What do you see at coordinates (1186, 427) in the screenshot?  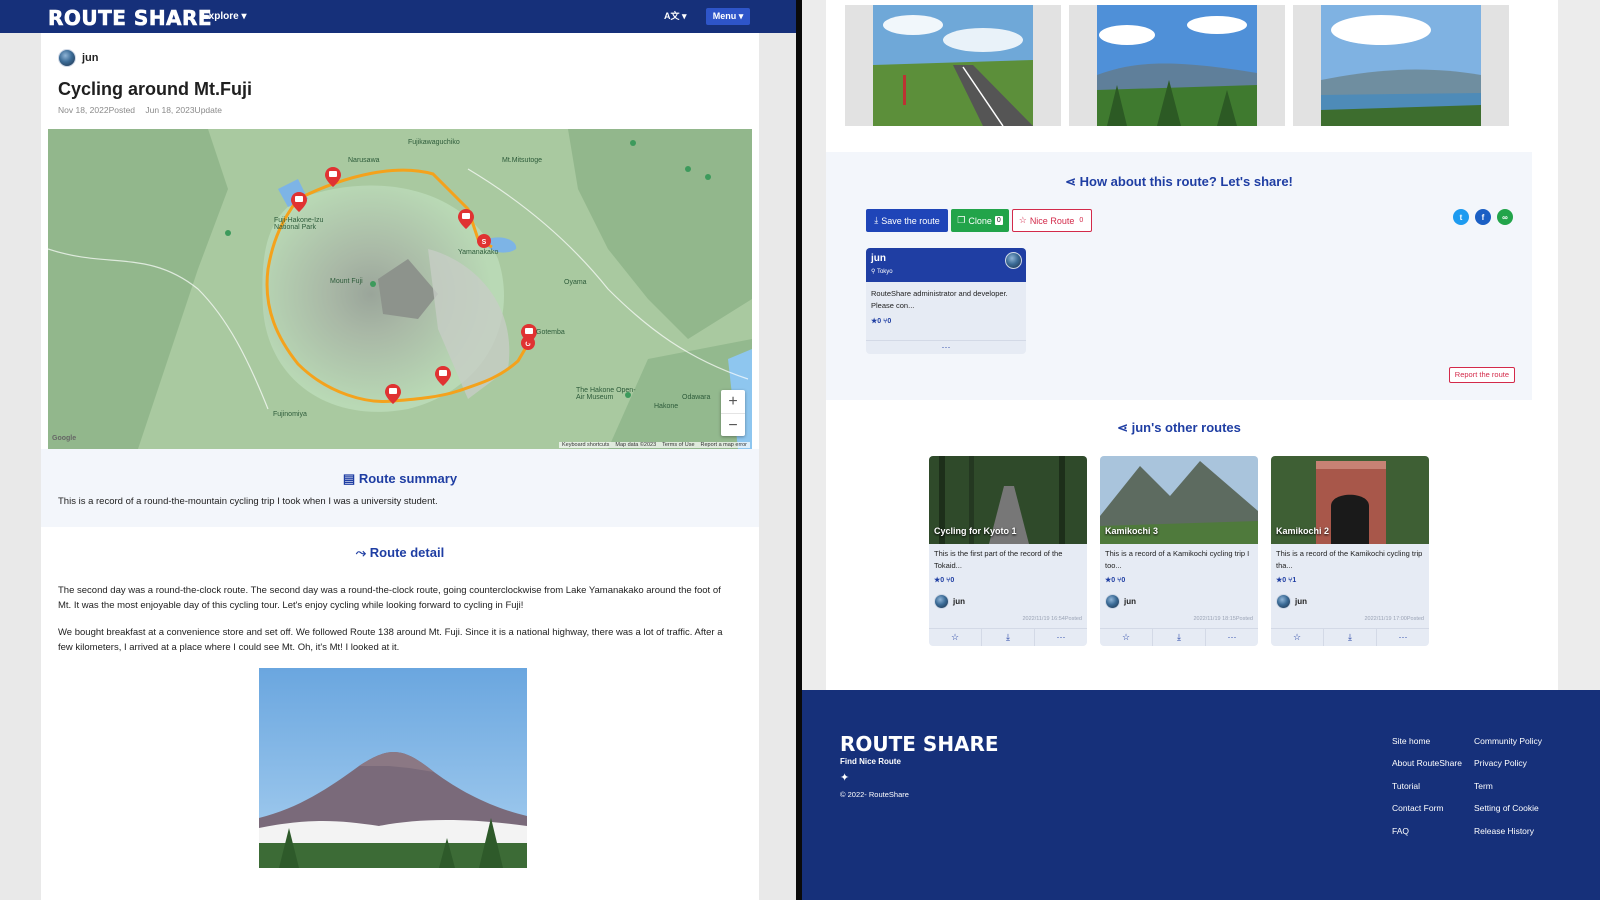 I see `other-routes-heading-text: jun's other routes` at bounding box center [1186, 427].